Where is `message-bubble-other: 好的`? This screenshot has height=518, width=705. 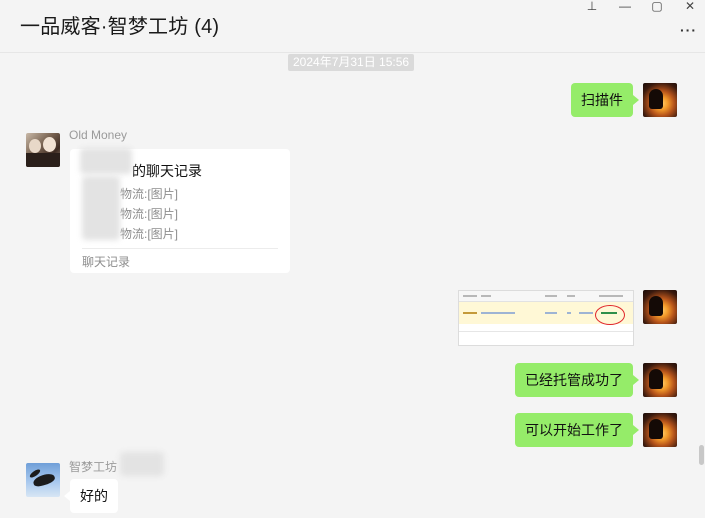
message-bubble-other: 好的 is located at coordinates (91, 496).